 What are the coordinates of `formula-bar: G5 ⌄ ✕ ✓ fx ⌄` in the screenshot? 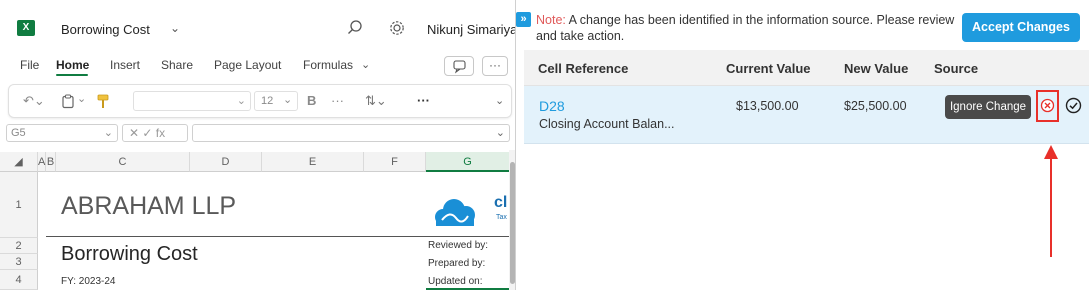 It's located at (257, 133).